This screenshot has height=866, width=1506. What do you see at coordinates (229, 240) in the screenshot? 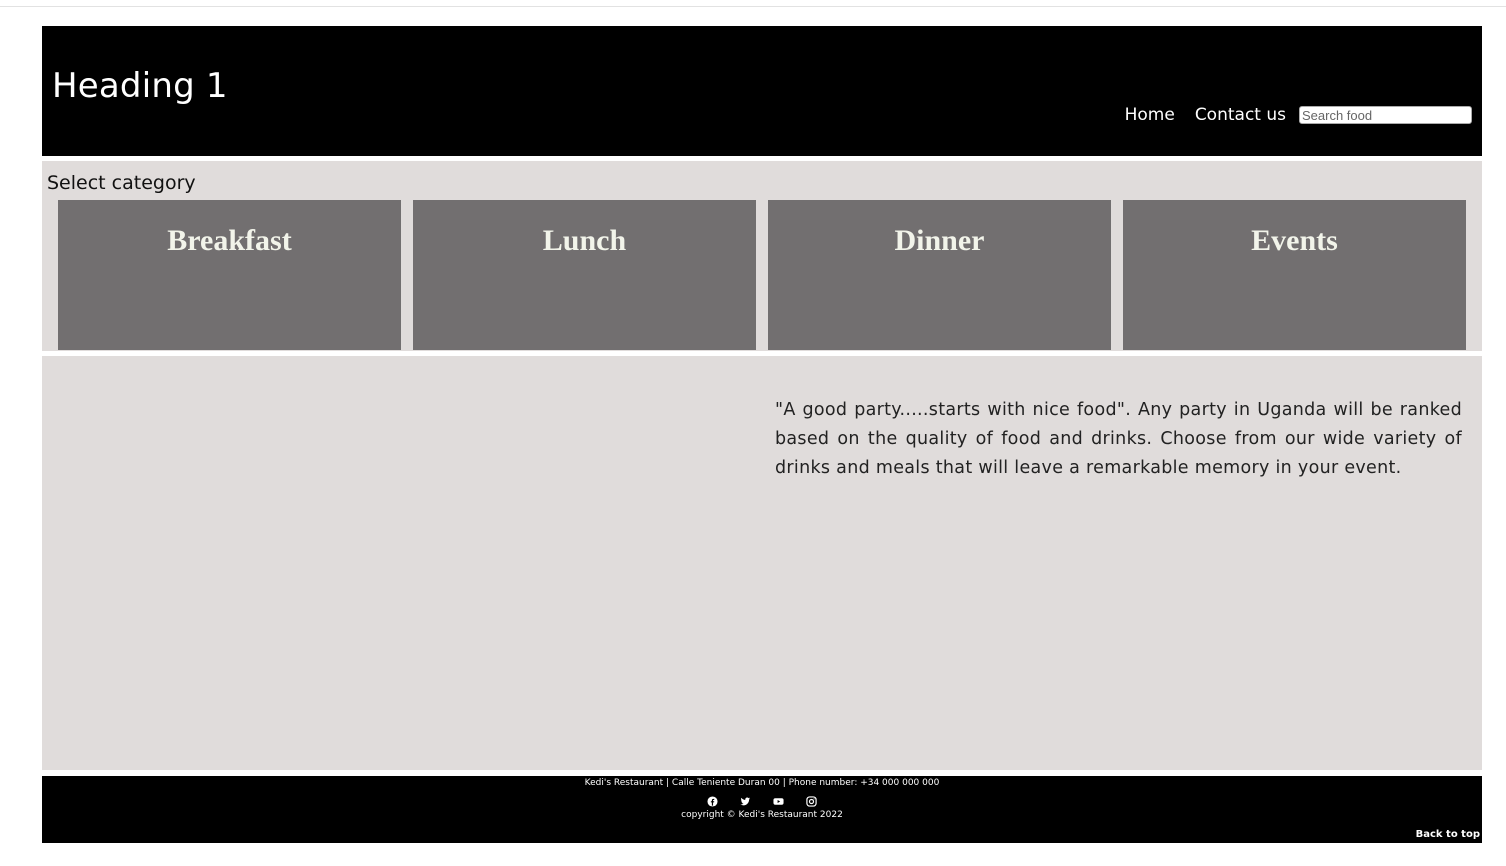
I see `category-card-title: Breakfast` at bounding box center [229, 240].